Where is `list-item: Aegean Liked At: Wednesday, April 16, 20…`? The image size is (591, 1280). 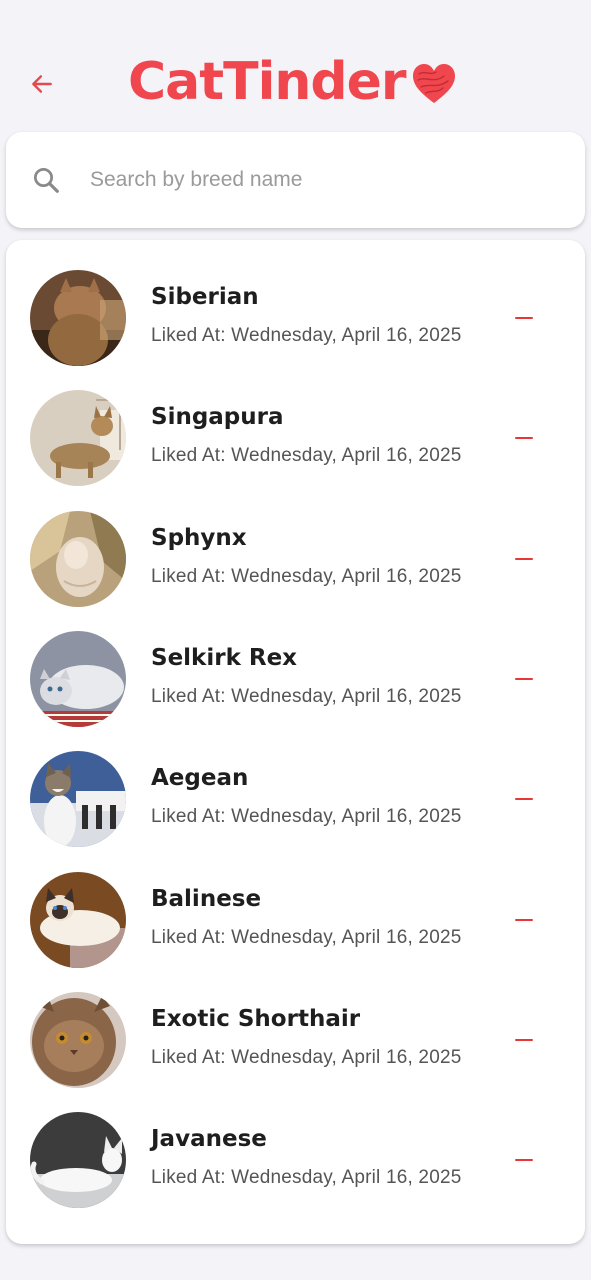
list-item: Aegean Liked At: Wednesday, April 16, 20… is located at coordinates (295, 784).